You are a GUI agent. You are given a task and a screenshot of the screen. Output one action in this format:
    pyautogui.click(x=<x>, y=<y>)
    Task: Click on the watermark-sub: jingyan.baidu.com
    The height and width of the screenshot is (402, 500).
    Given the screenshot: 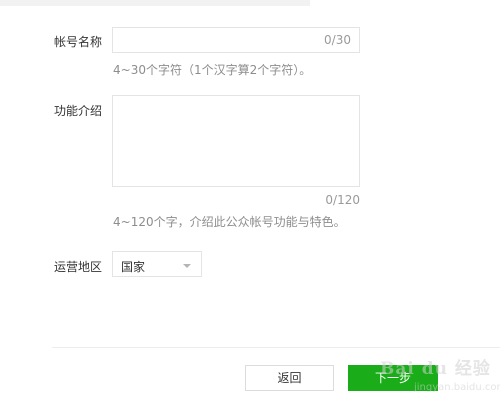 What is the action you would take?
    pyautogui.click(x=457, y=387)
    